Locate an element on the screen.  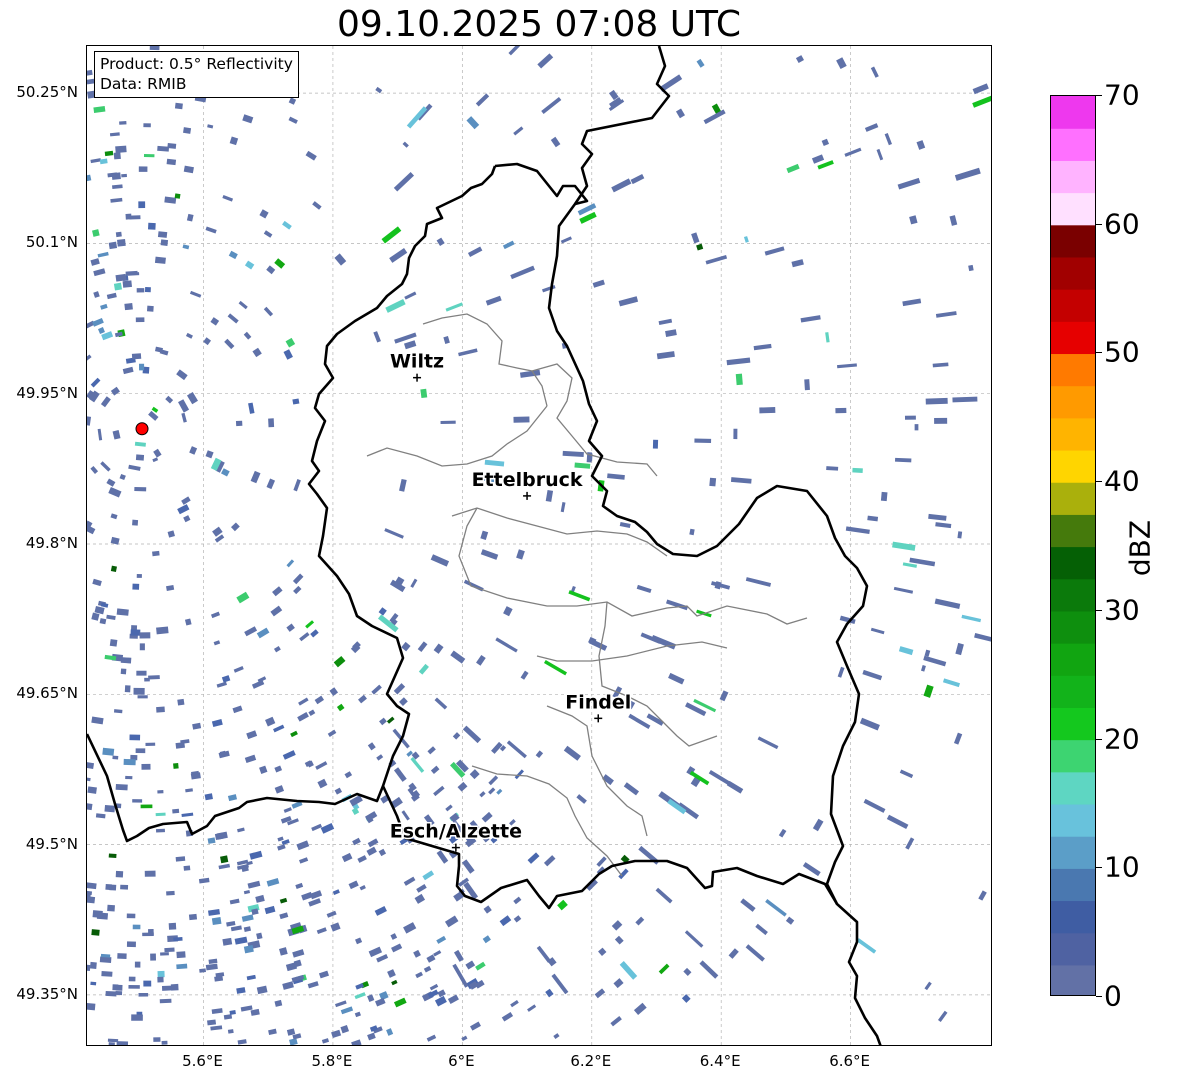
lon-tick-label: 6.2°E is located at coordinates (591, 1061).